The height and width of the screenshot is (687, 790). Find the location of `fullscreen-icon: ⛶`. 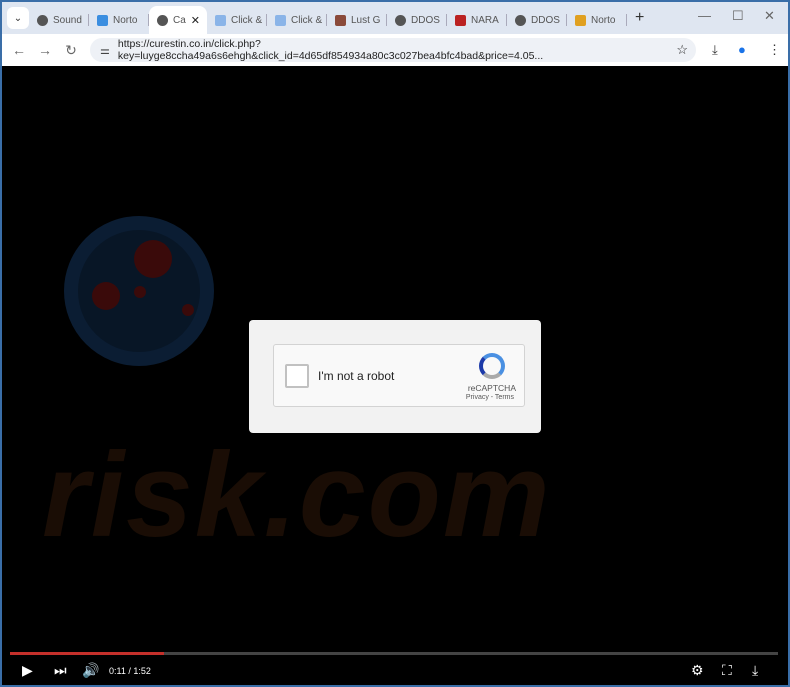

fullscreen-icon: ⛶ is located at coordinates (727, 670).